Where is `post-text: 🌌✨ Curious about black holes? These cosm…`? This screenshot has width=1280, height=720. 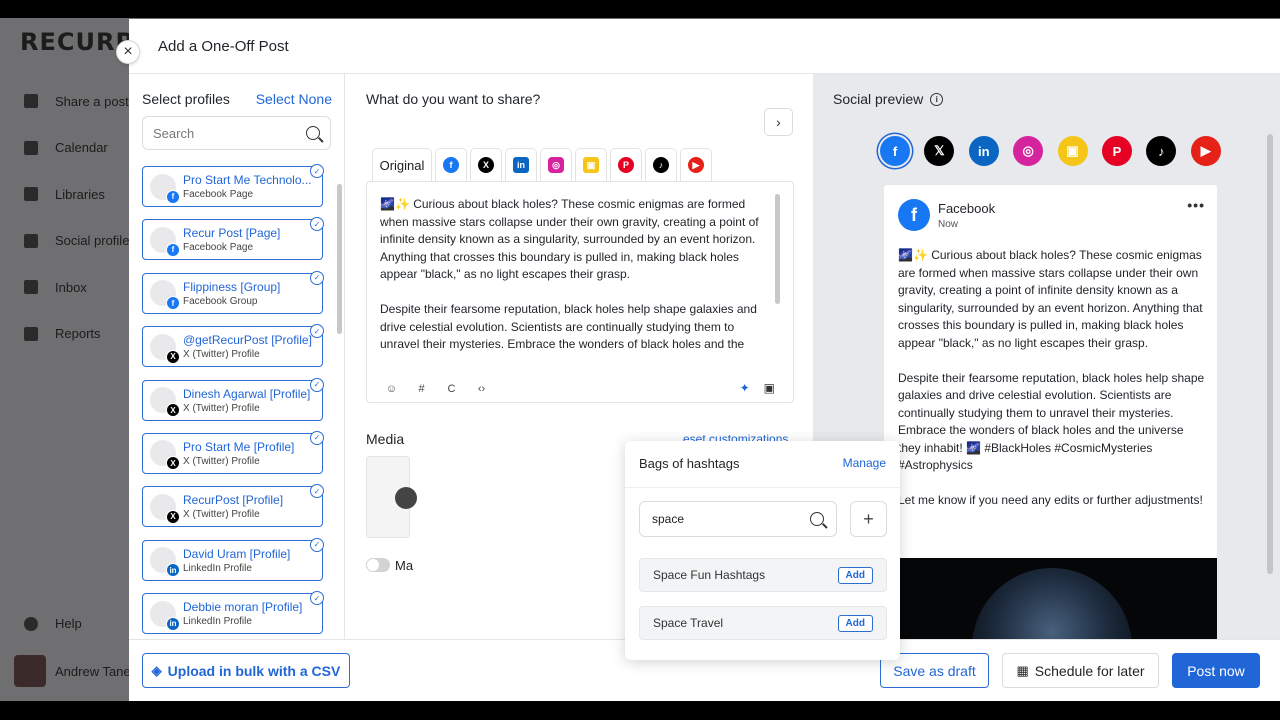
post-text: 🌌✨ Curious about black holes? These cosm… is located at coordinates (577, 275).